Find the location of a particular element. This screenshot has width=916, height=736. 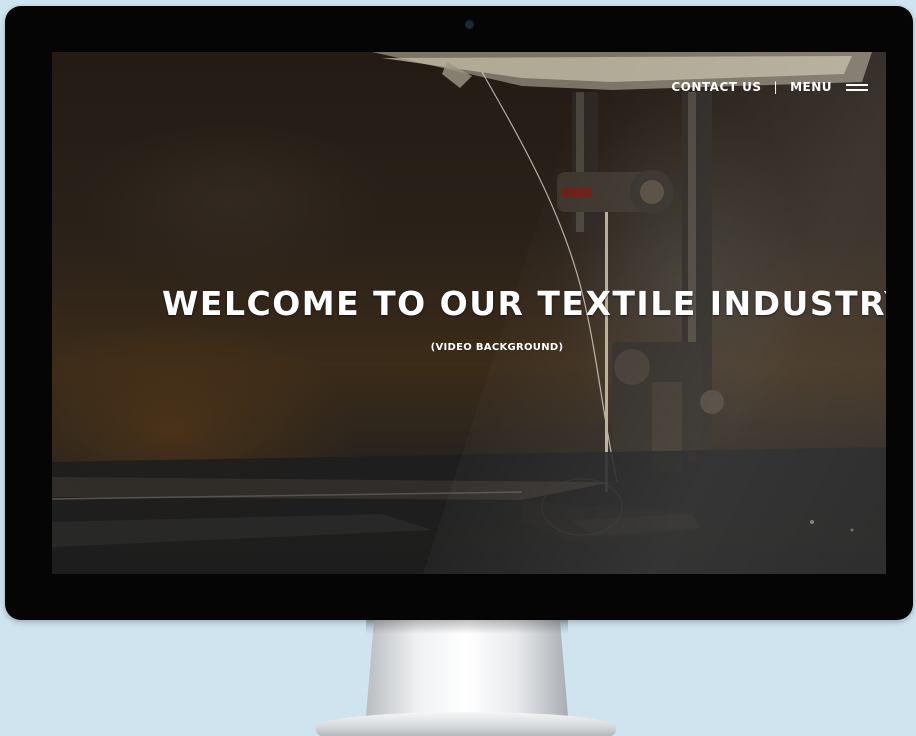

hero-title: WELCOME TO OUR TEXTILE INDUSTRY is located at coordinates (524, 303).